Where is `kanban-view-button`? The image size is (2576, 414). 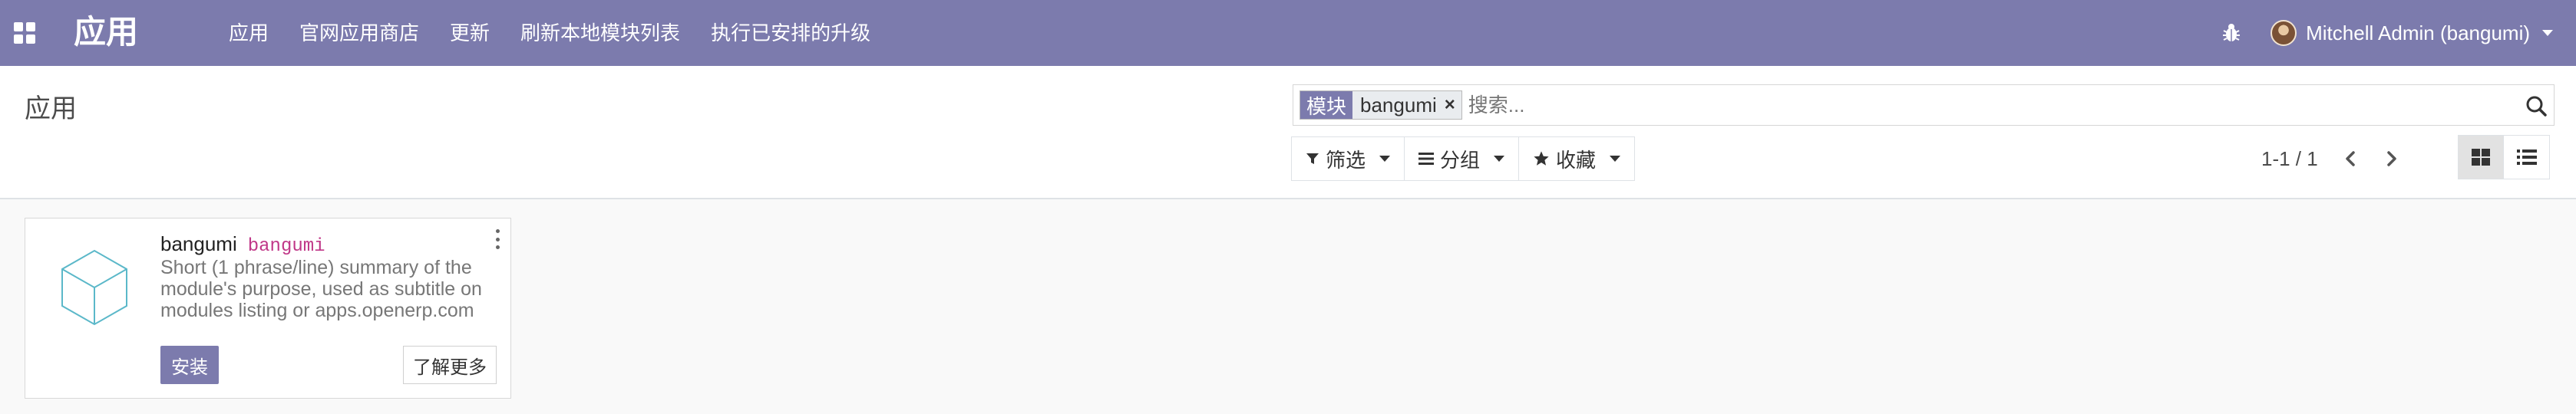
kanban-view-button is located at coordinates (2481, 157).